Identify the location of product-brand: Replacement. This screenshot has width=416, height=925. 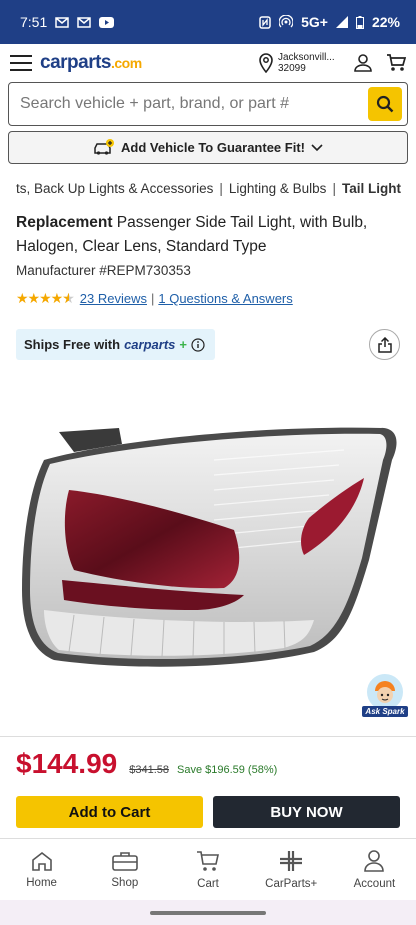
(64, 222).